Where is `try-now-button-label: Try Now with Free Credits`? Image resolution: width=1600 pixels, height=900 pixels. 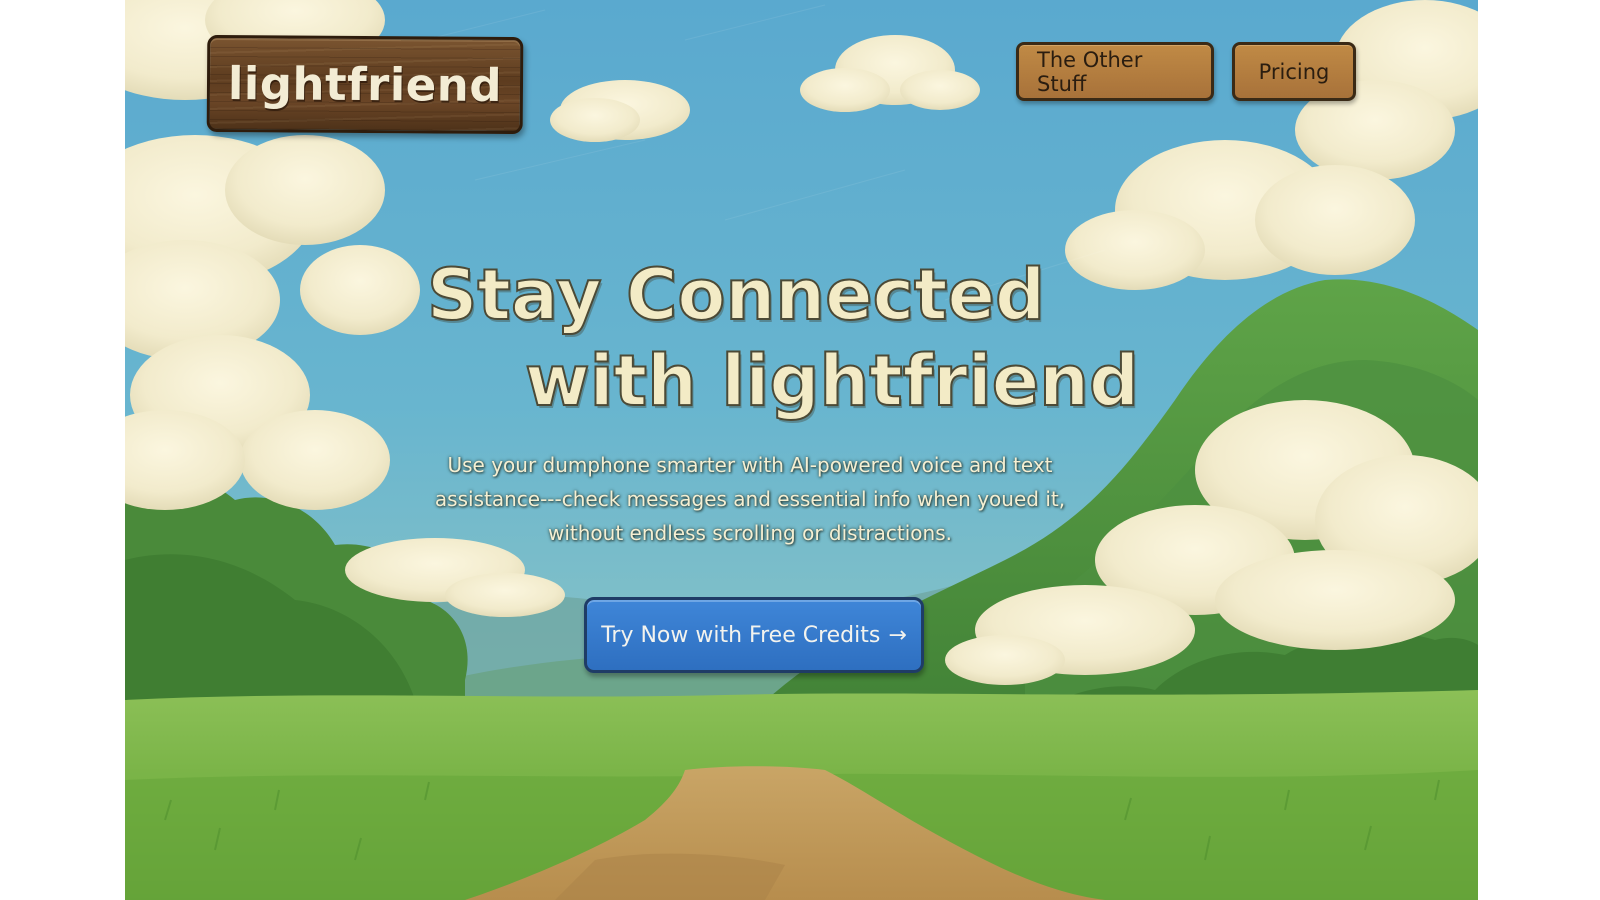
try-now-button-label: Try Now with Free Credits is located at coordinates (741, 635).